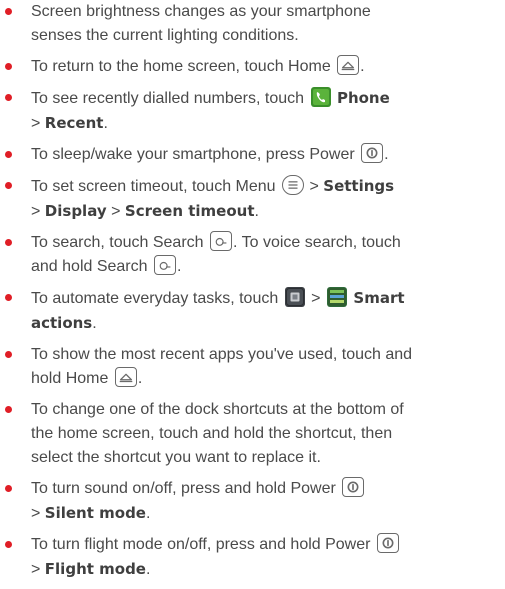  I want to click on settings-label: Settings, so click(359, 186).